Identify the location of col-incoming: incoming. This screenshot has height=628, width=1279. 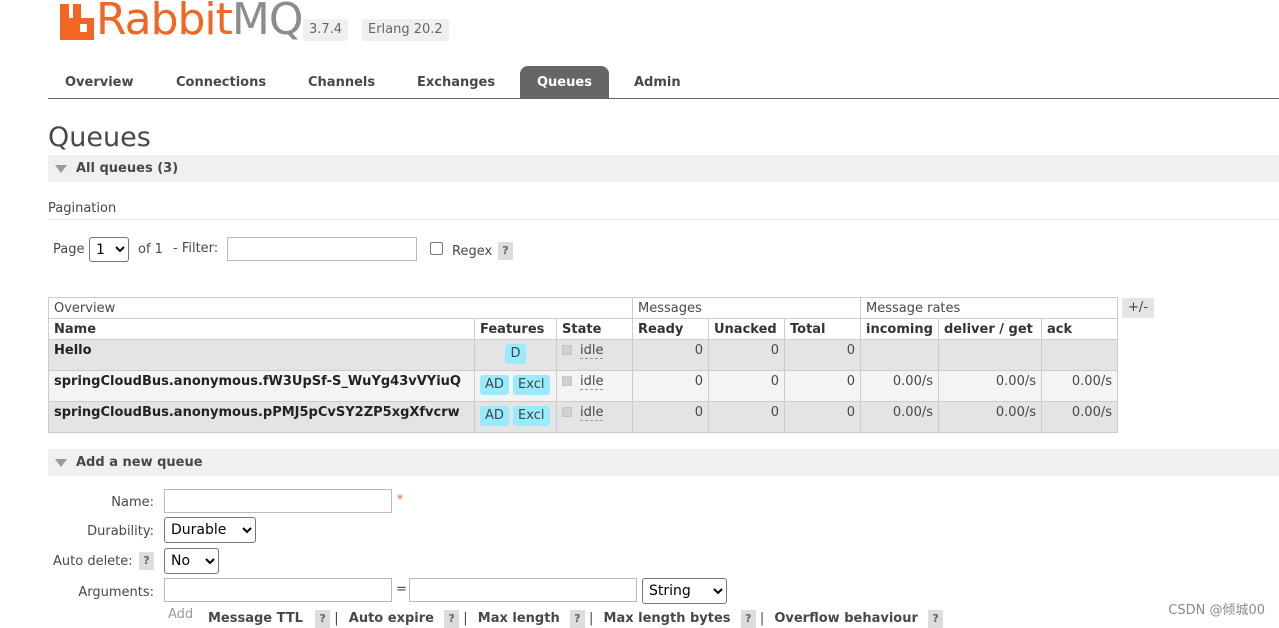
(899, 329).